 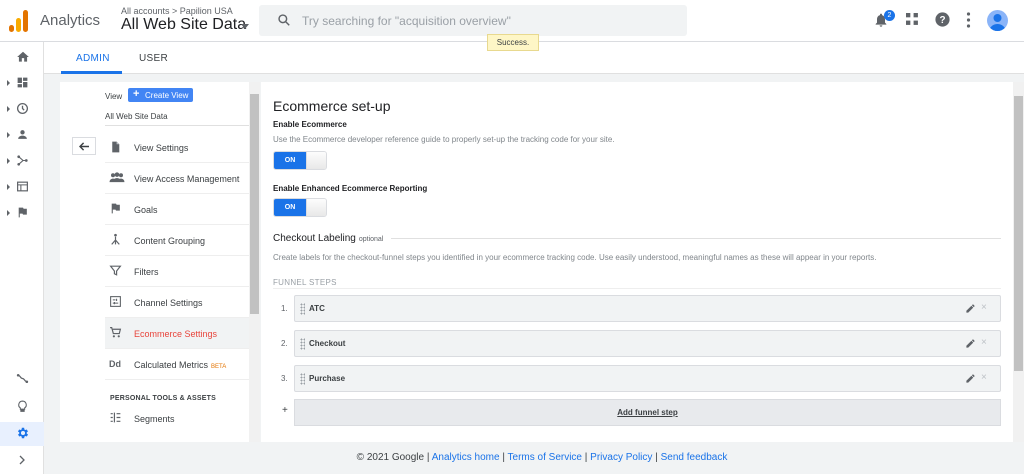 I want to click on acquisition-icon, so click(x=22, y=160).